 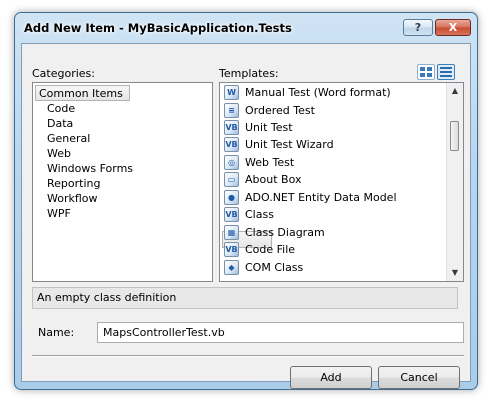 I want to click on category-item: Windows Forms, so click(x=90, y=168).